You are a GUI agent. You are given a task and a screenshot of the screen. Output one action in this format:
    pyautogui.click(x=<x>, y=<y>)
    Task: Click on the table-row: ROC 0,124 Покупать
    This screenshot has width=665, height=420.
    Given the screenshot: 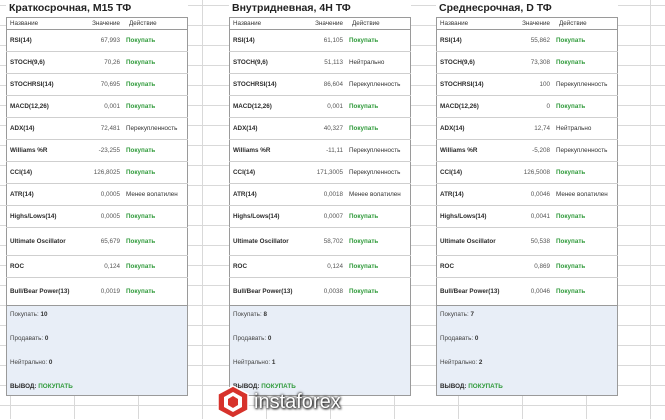 What is the action you would take?
    pyautogui.click(x=97, y=266)
    